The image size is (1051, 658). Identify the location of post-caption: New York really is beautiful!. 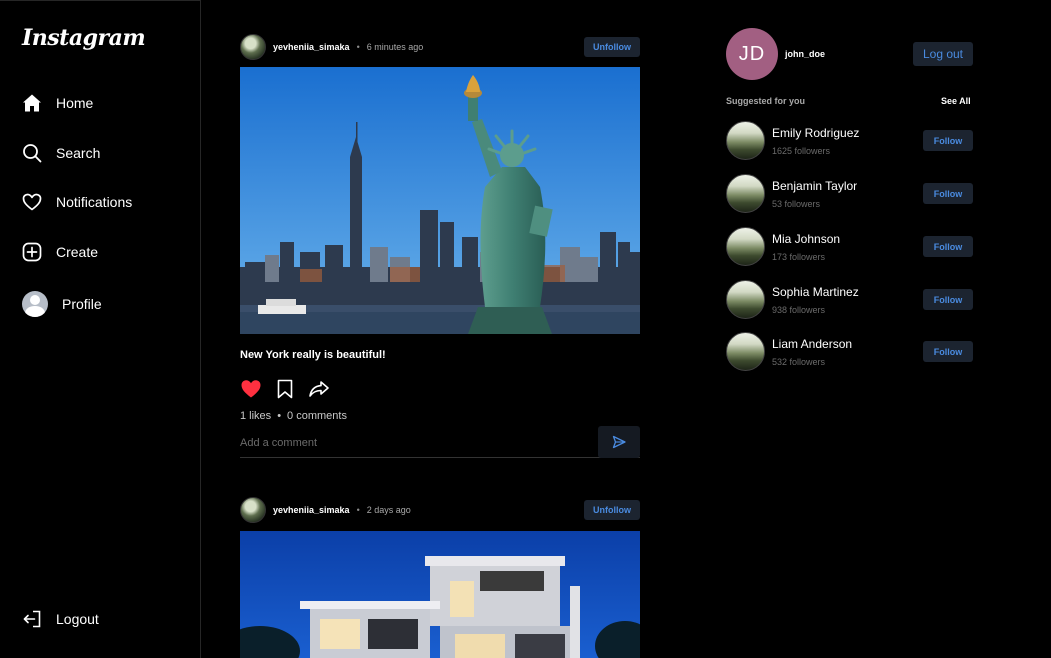
(313, 355).